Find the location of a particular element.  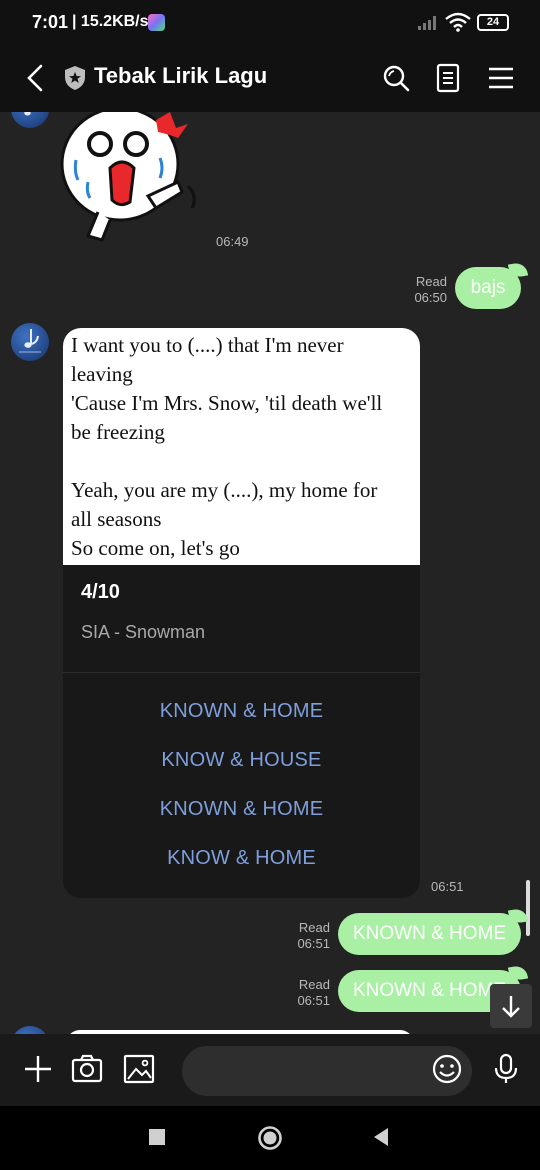

arrow-down-icon is located at coordinates (511, 1007).